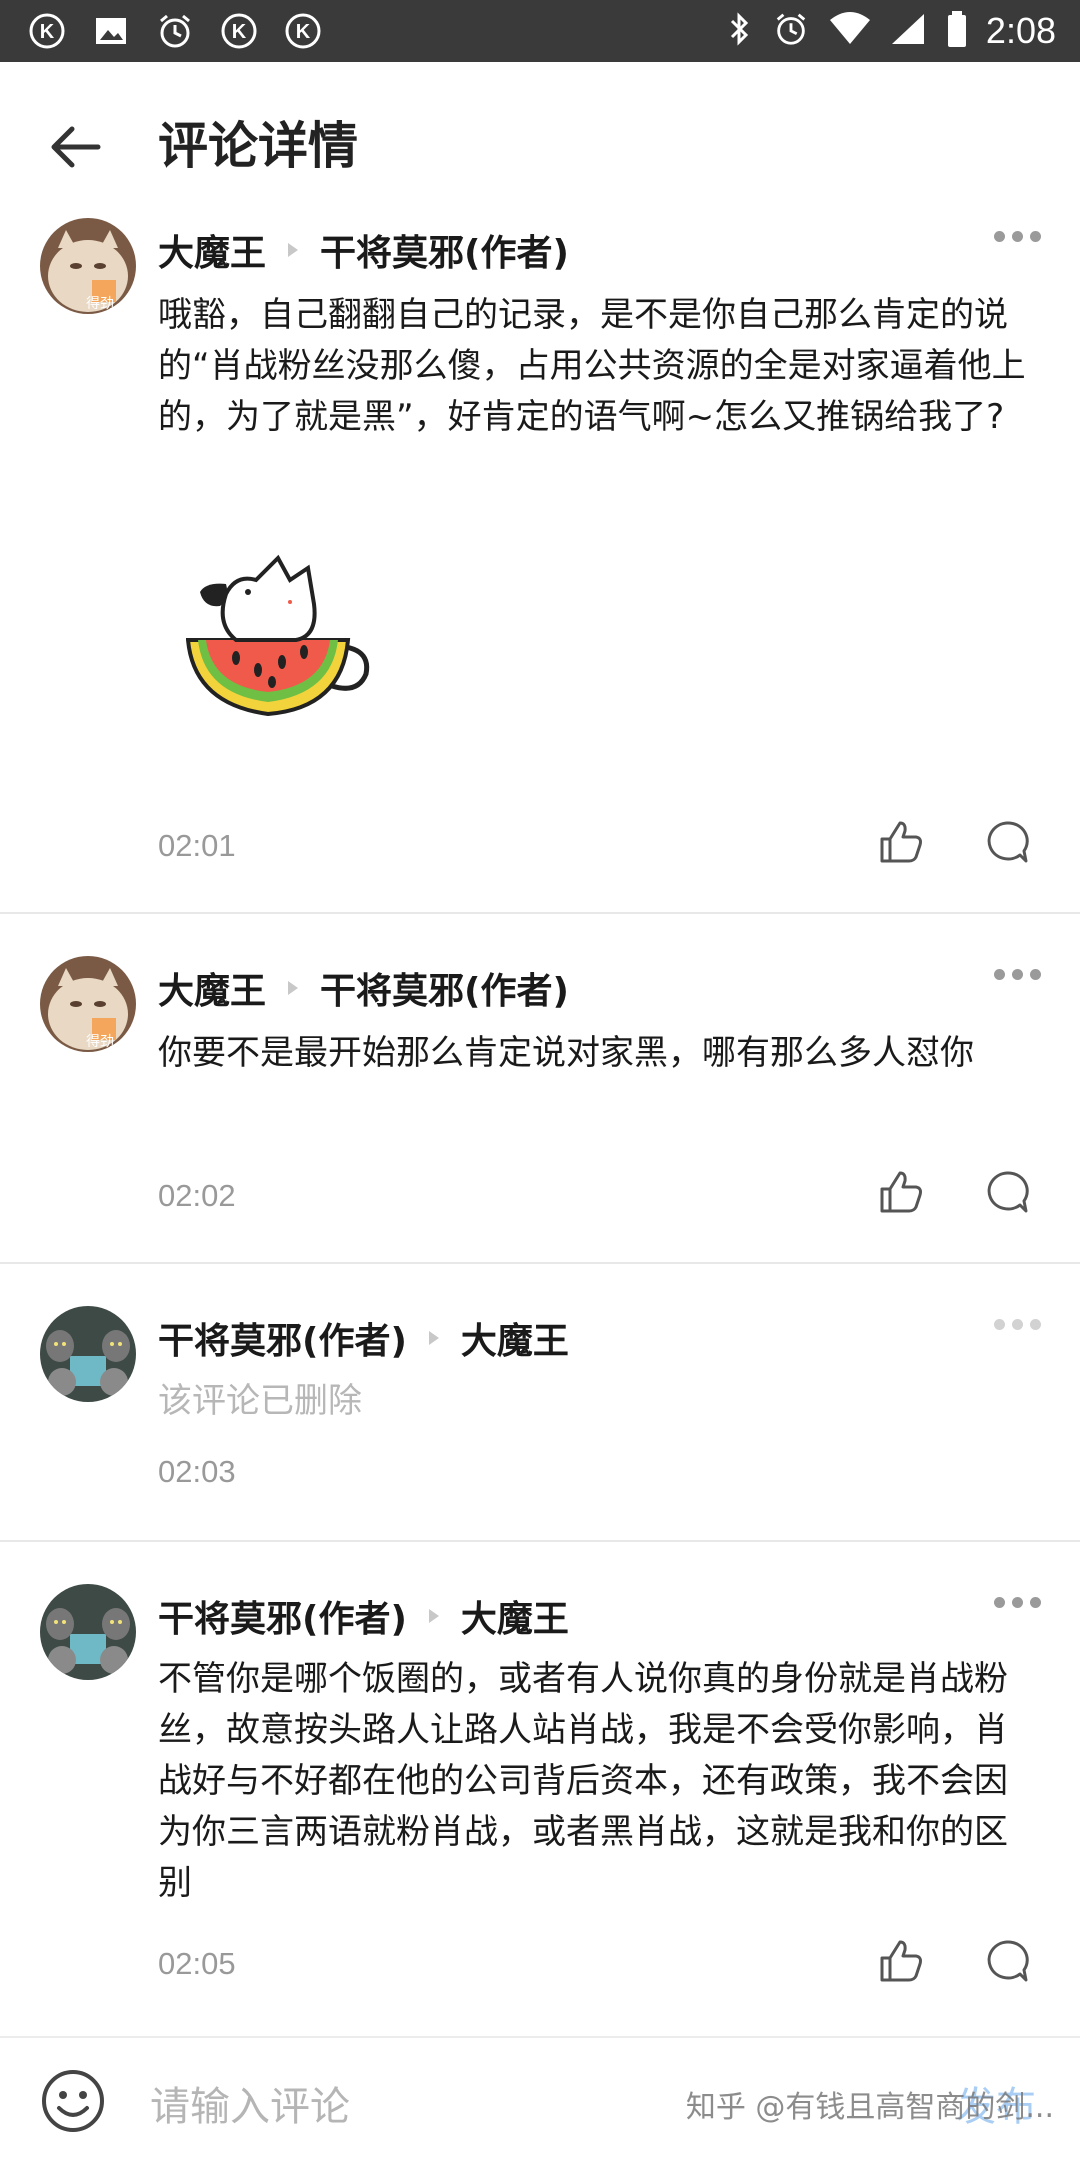  What do you see at coordinates (540, 31) in the screenshot?
I see `status-bar: K K K 2:08` at bounding box center [540, 31].